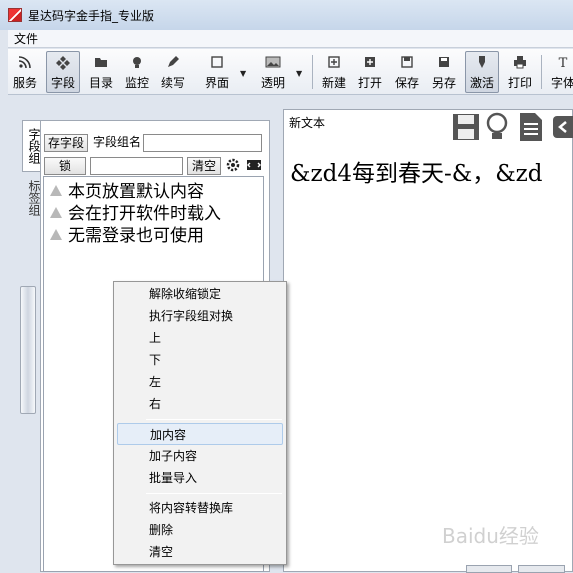  What do you see at coordinates (370, 64) in the screenshot?
I see `open-icon` at bounding box center [370, 64].